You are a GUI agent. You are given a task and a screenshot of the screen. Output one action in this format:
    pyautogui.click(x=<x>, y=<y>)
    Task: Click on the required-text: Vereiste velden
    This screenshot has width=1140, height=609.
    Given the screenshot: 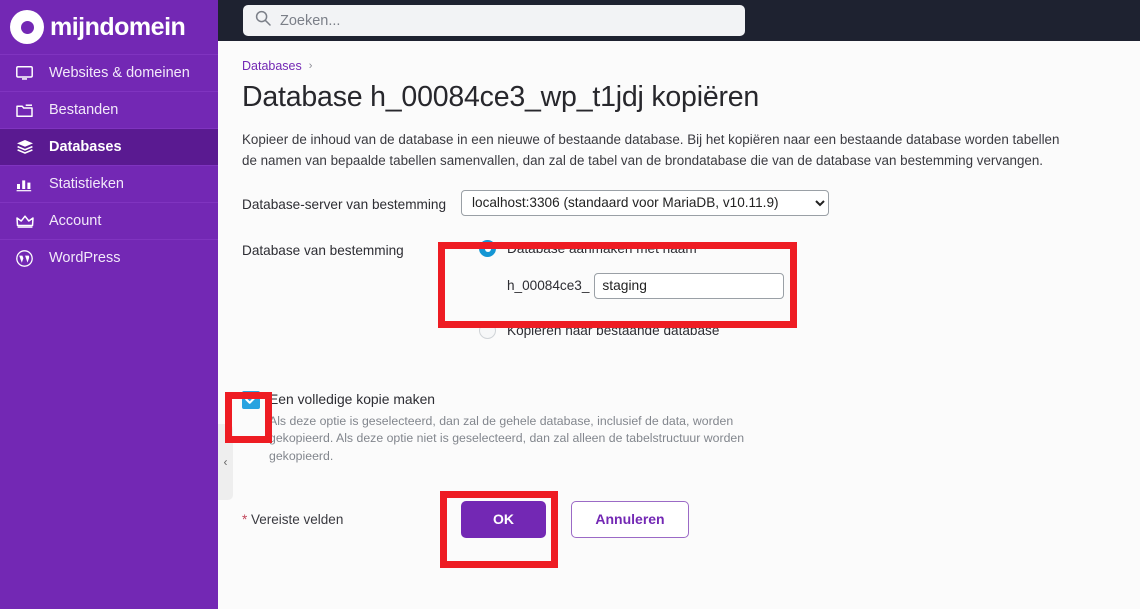 What is the action you would take?
    pyautogui.click(x=295, y=519)
    